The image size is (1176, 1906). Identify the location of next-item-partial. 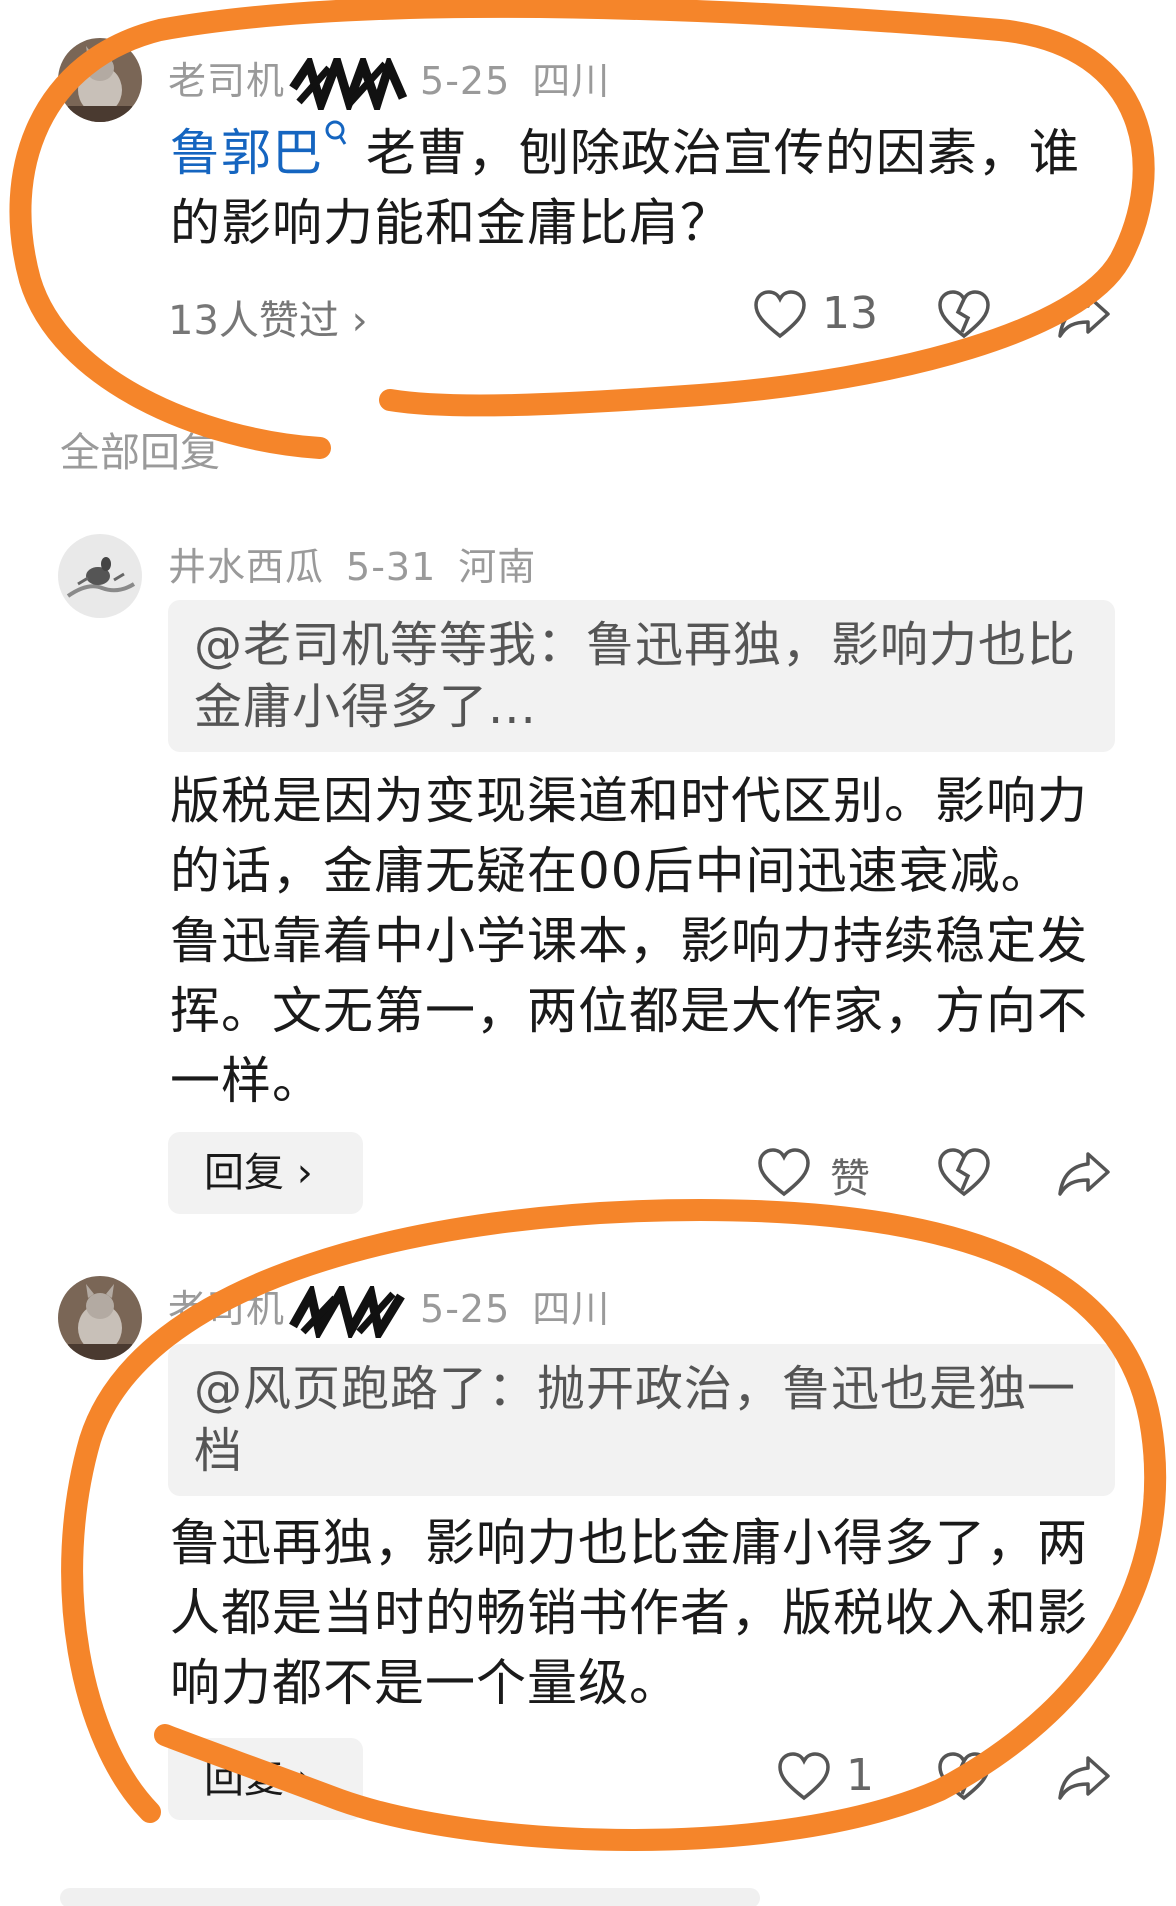
(410, 1897).